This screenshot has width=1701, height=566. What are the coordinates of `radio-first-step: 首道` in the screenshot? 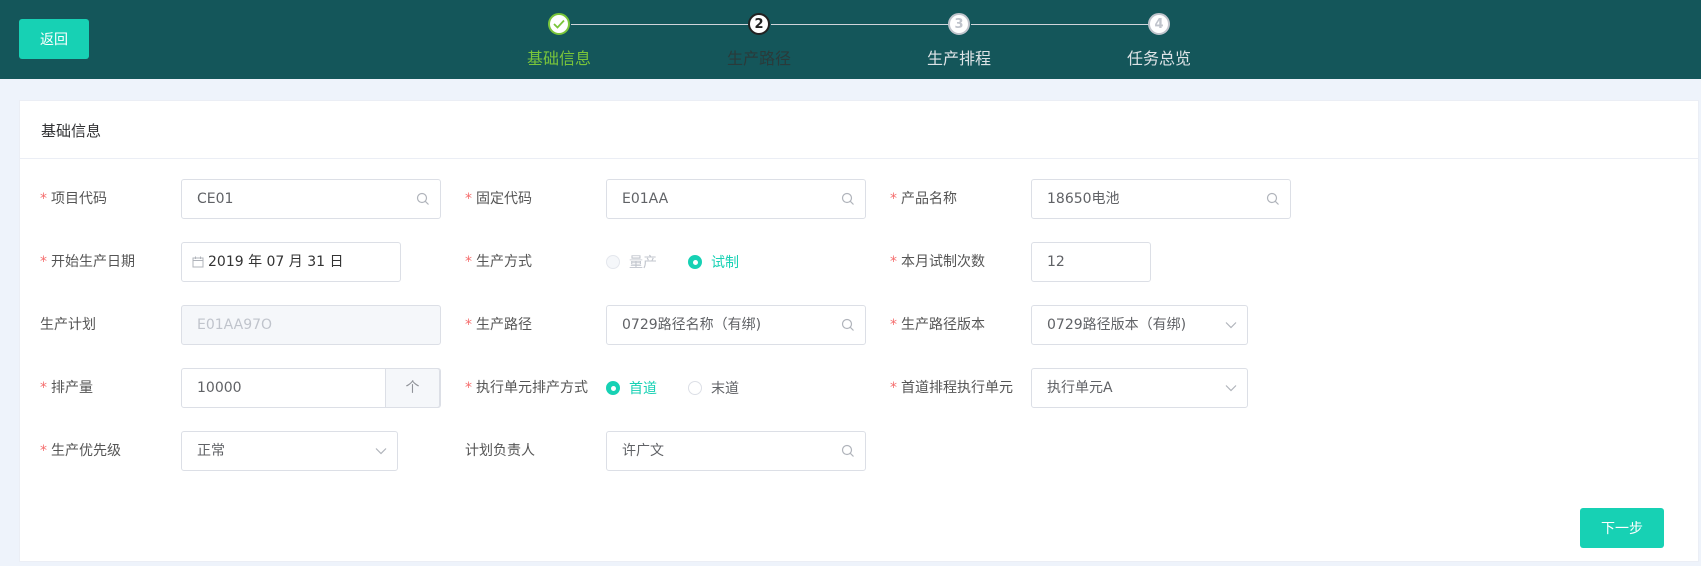 It's located at (631, 388).